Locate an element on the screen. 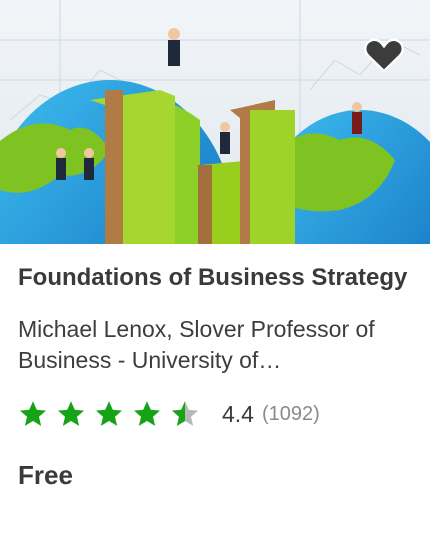  course-price: Free is located at coordinates (45, 475).